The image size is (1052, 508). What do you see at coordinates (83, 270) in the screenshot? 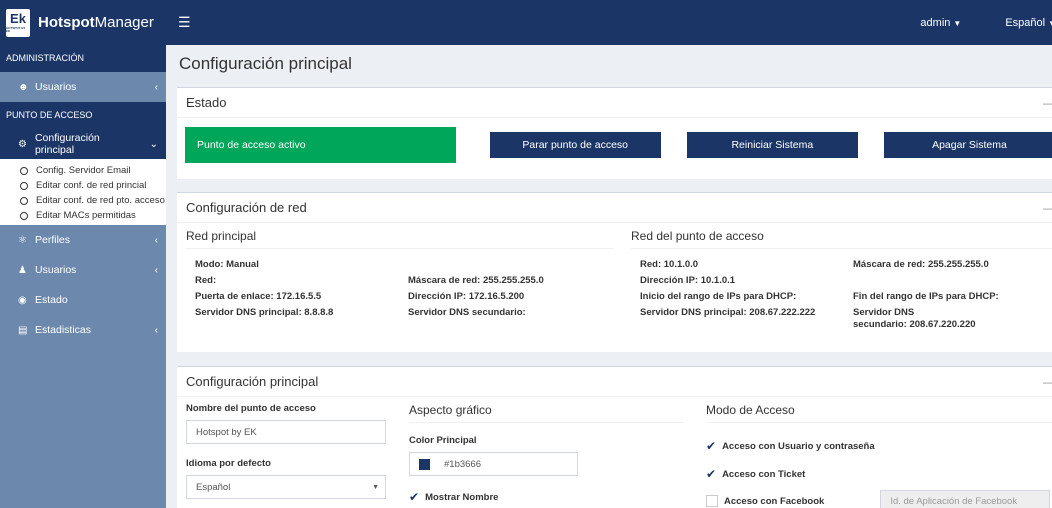
I see `sidebar-item-usuarios: ♟ Usuarios ‹` at bounding box center [83, 270].